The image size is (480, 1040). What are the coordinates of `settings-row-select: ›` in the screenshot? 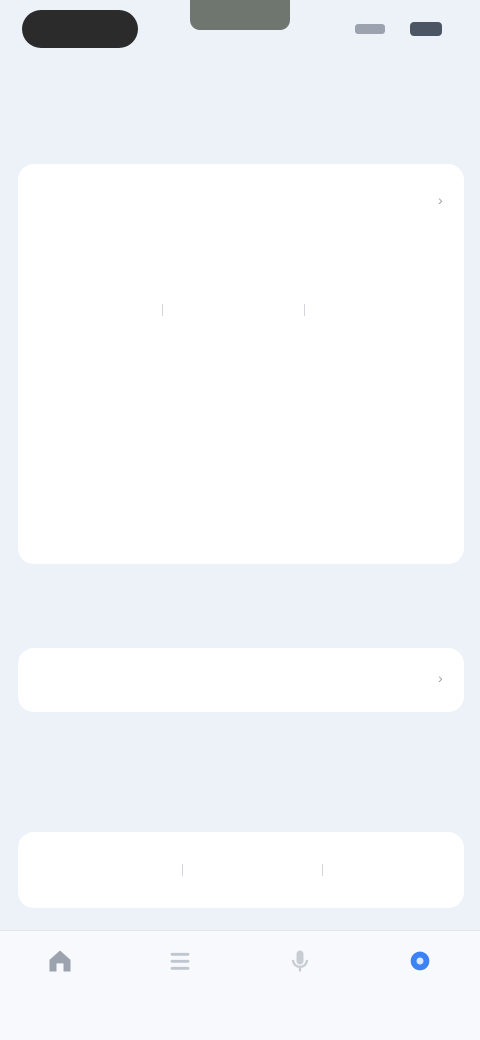 It's located at (241, 680).